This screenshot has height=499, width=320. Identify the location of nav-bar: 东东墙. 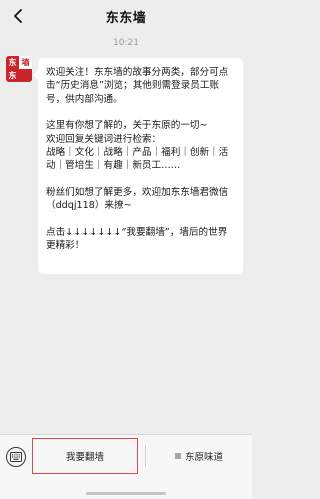
(126, 16).